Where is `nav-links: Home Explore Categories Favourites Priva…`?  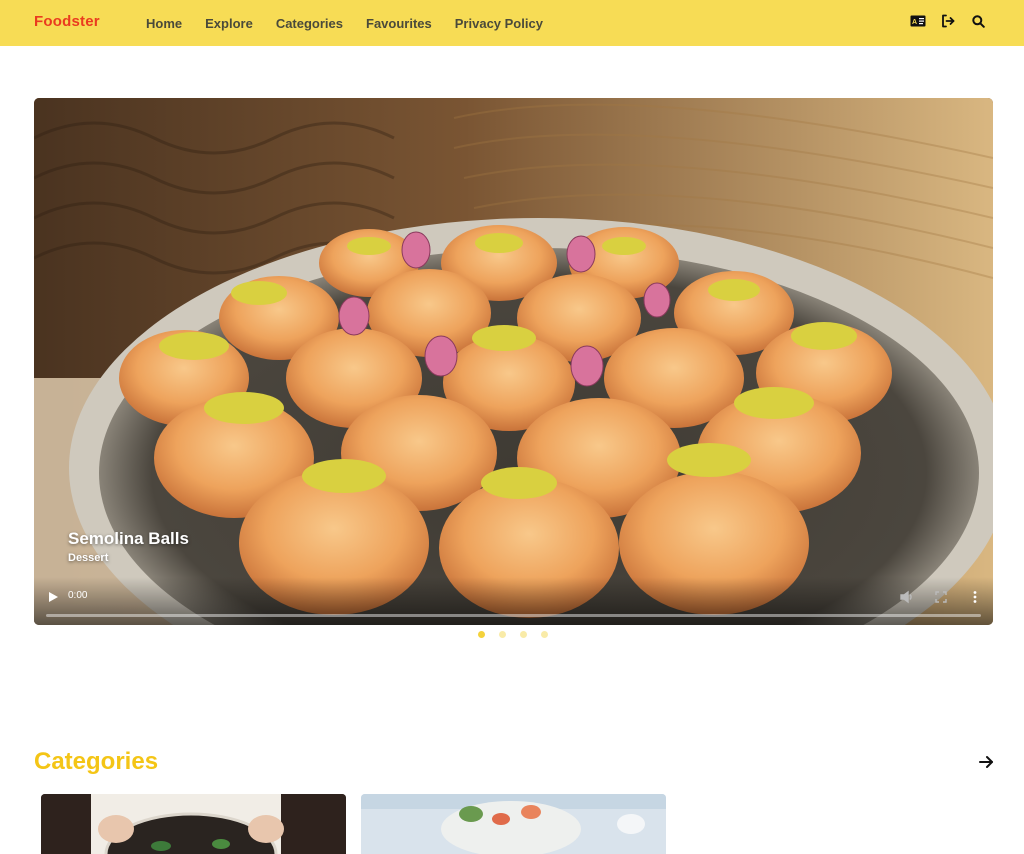
nav-links: Home Explore Categories Favourites Priva… is located at coordinates (344, 24).